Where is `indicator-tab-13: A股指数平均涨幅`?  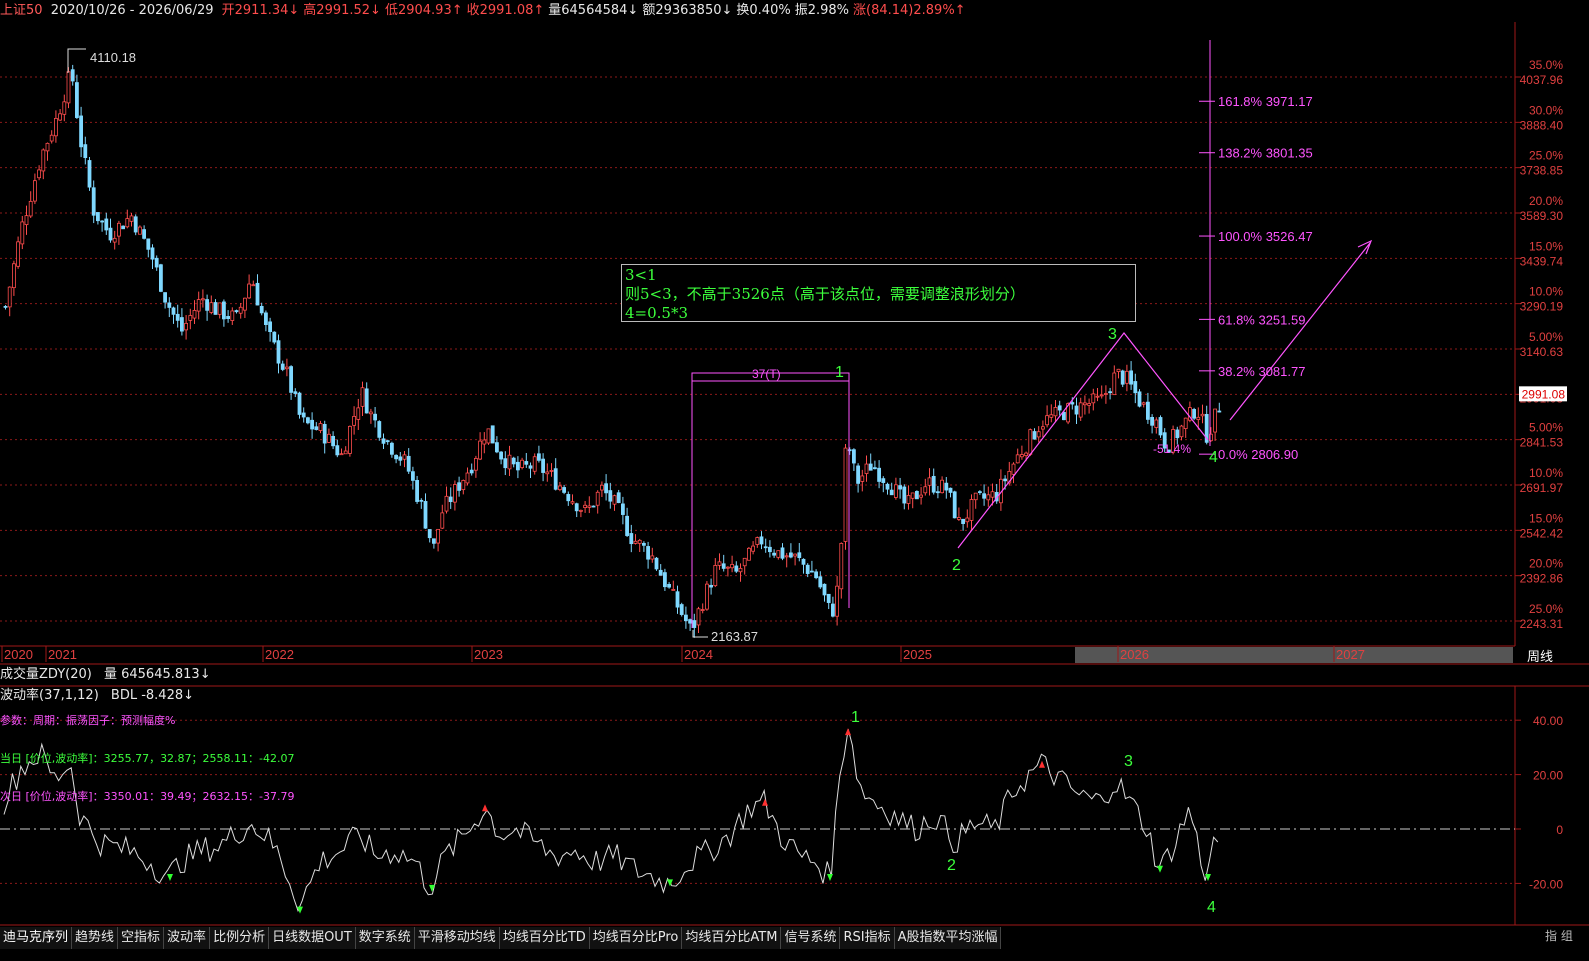 indicator-tab-13: A股指数平均涨幅 is located at coordinates (948, 938).